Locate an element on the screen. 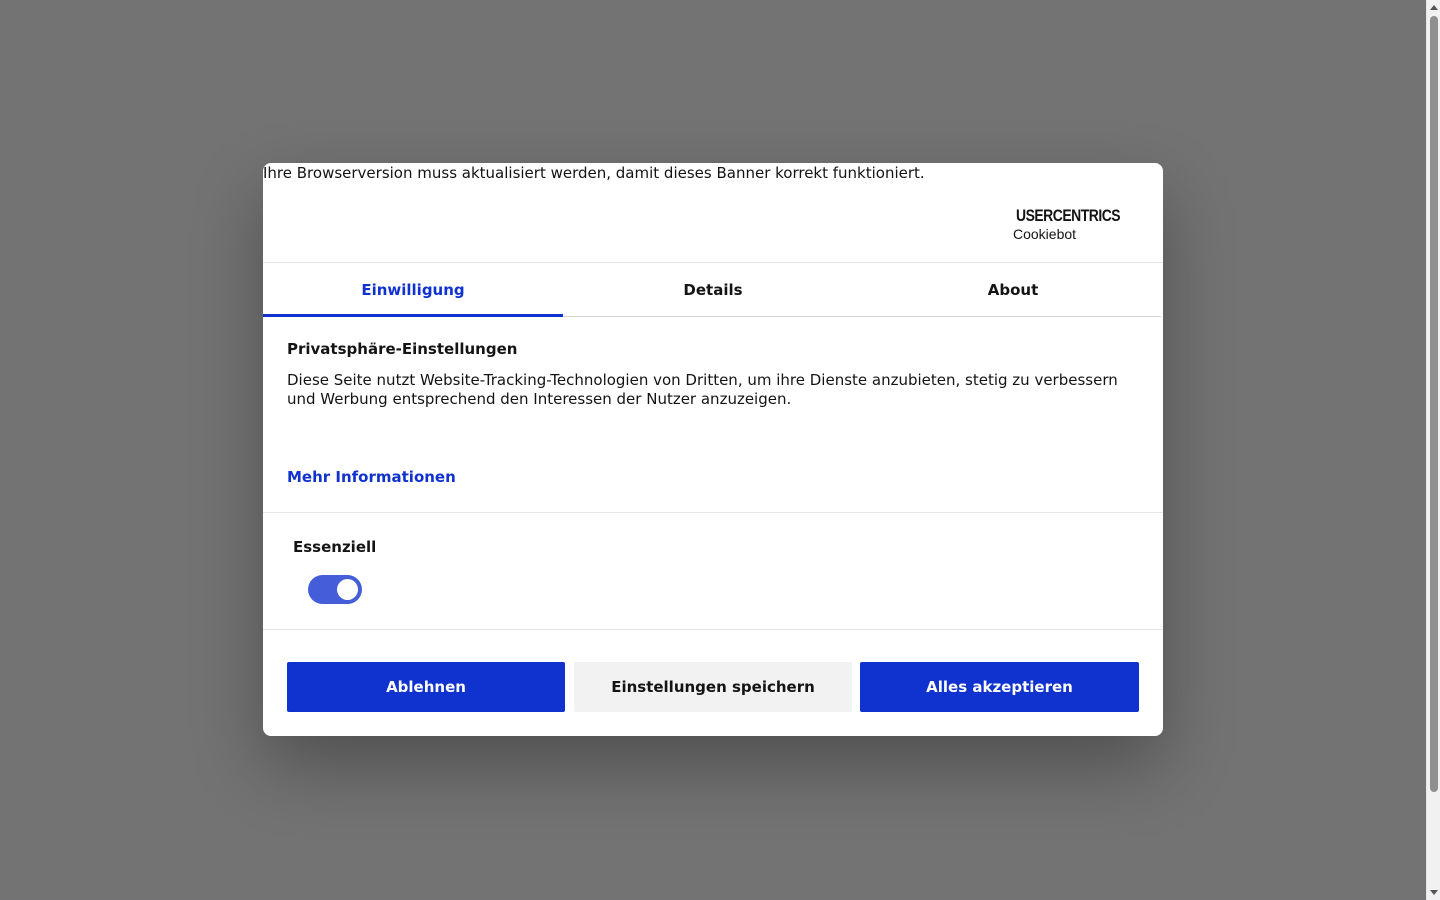 The height and width of the screenshot is (900, 1440). toggle-knob is located at coordinates (347, 589).